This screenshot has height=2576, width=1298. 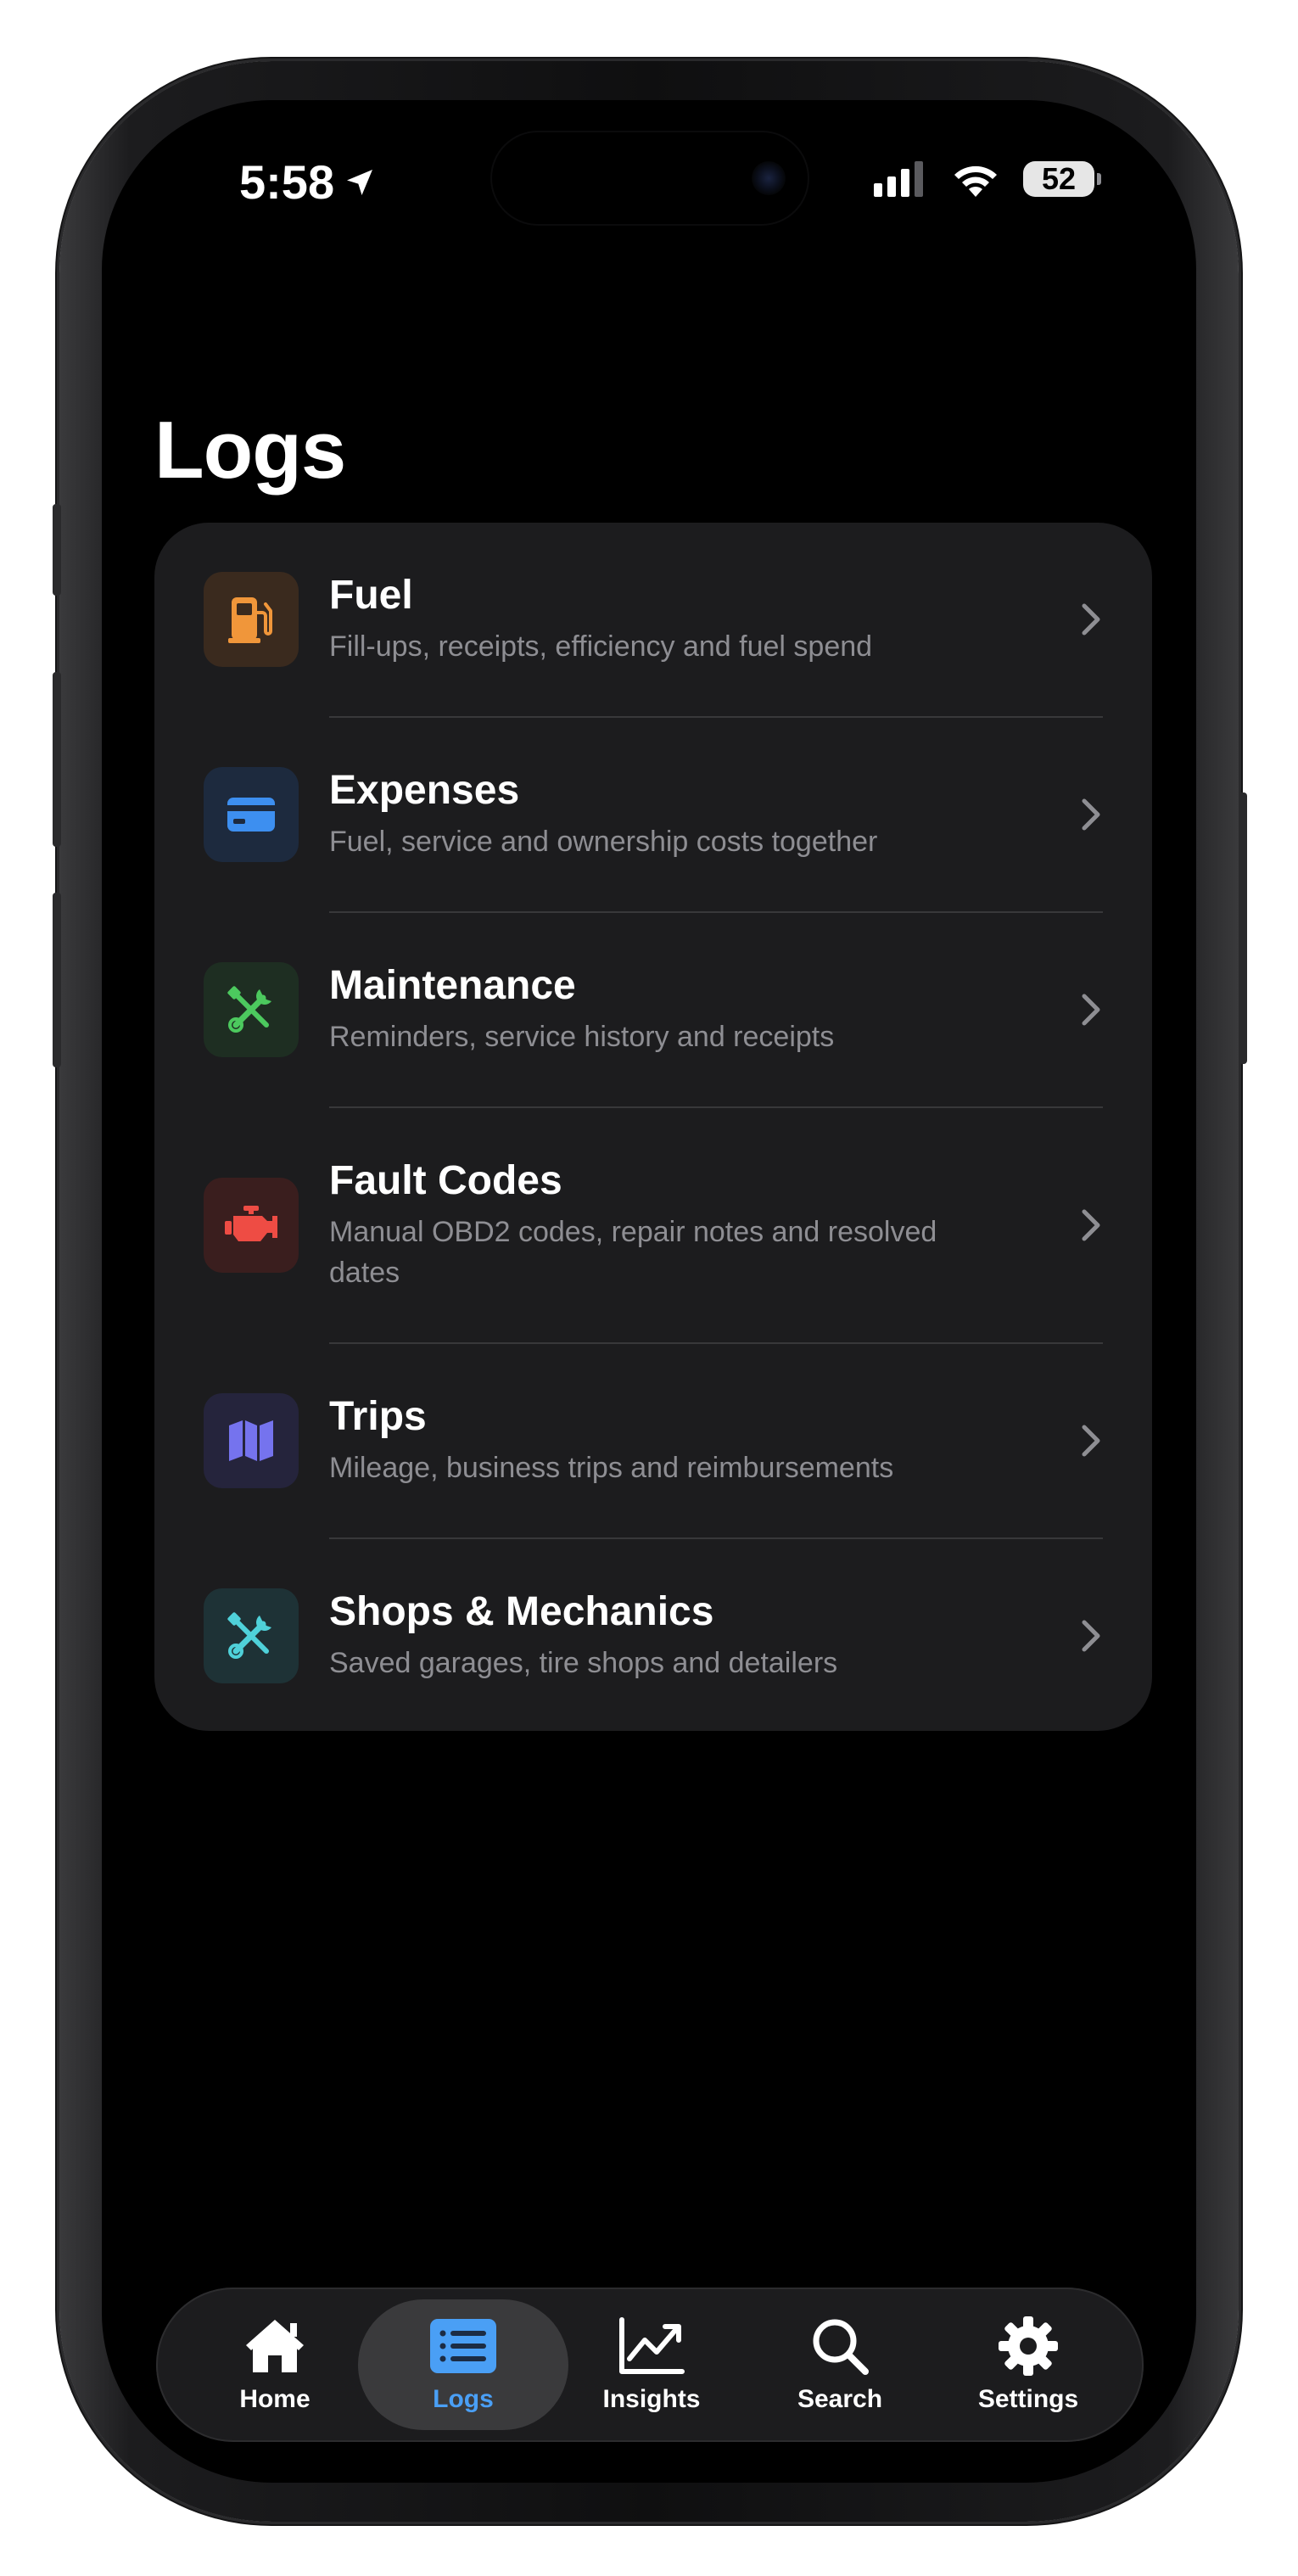 I want to click on tab-insights: Insights, so click(x=651, y=2365).